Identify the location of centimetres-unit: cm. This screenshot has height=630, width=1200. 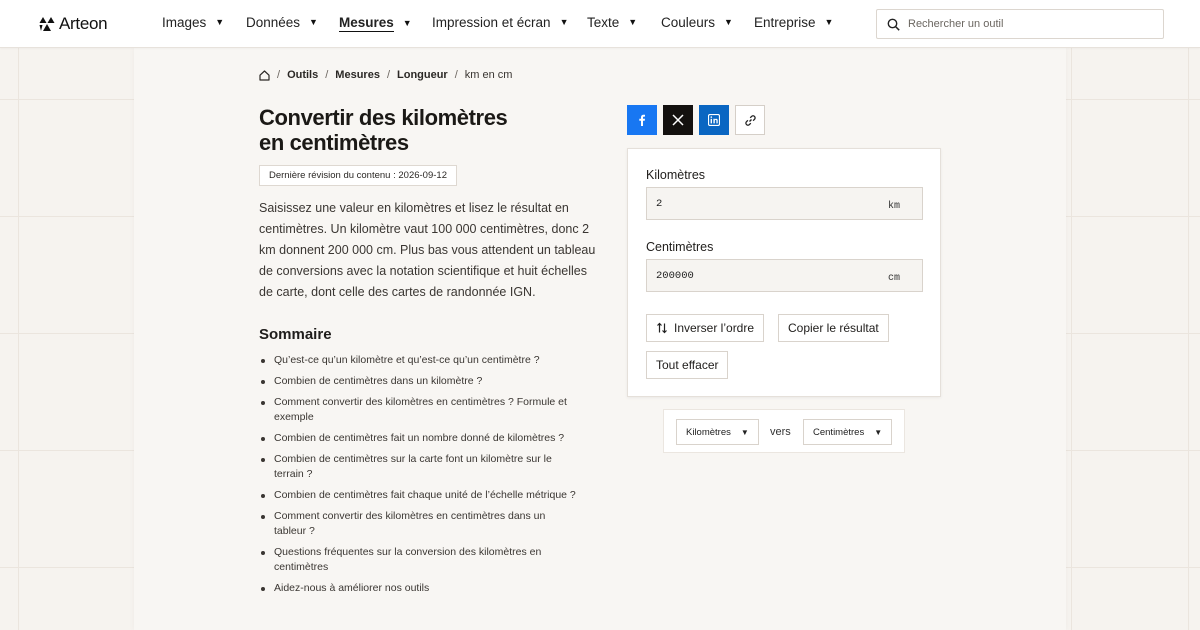
(893, 278).